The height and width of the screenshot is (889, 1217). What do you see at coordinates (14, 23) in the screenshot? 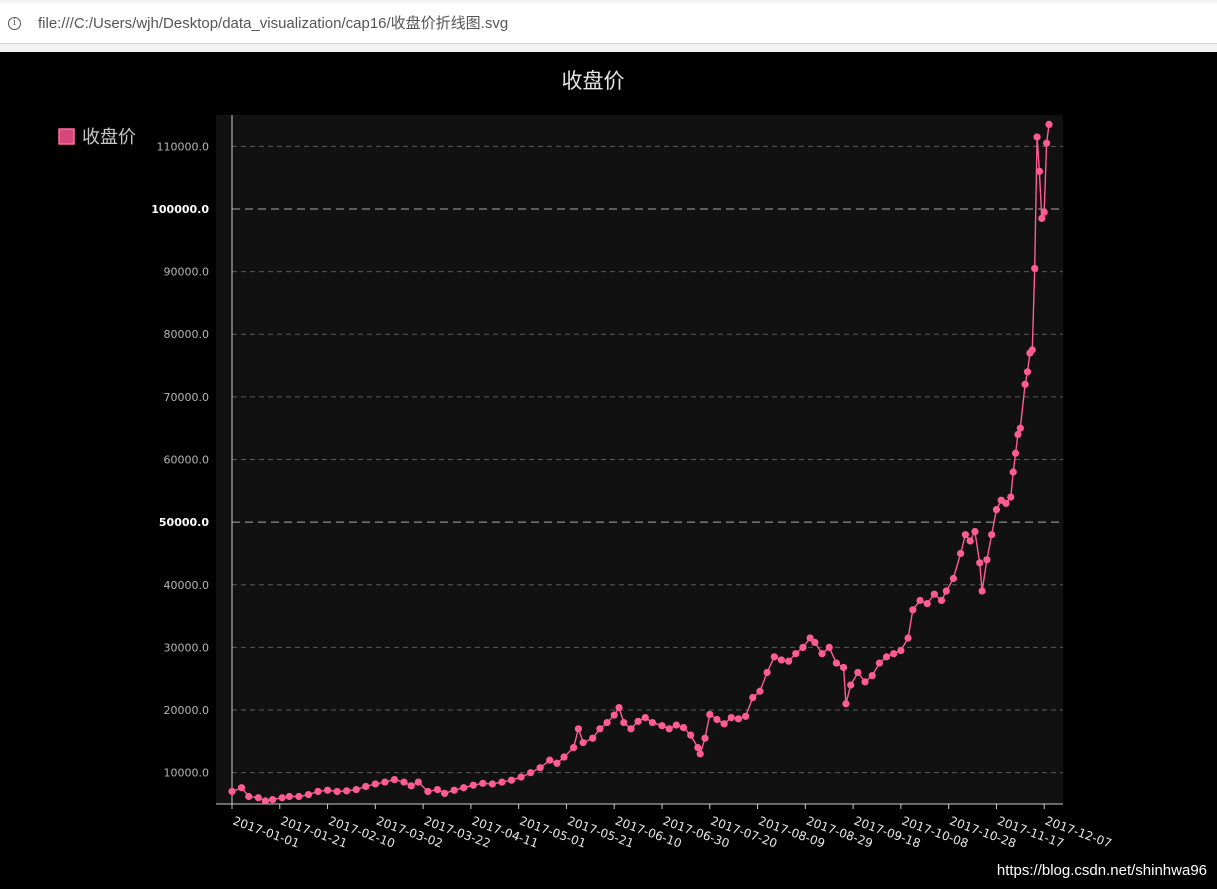
I see `info-icon: i` at bounding box center [14, 23].